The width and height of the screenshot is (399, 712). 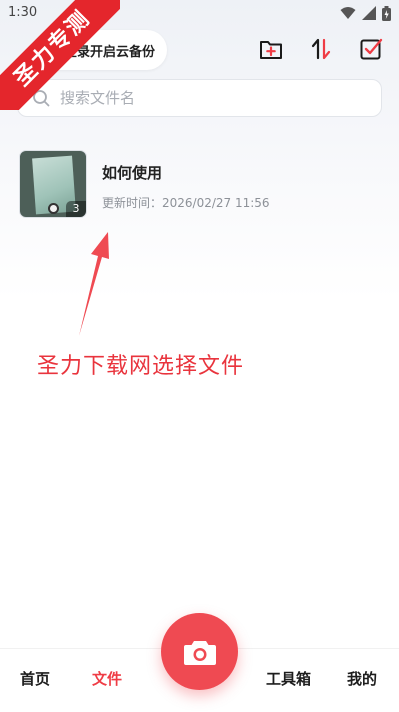 I want to click on wifi-icon, so click(x=348, y=13).